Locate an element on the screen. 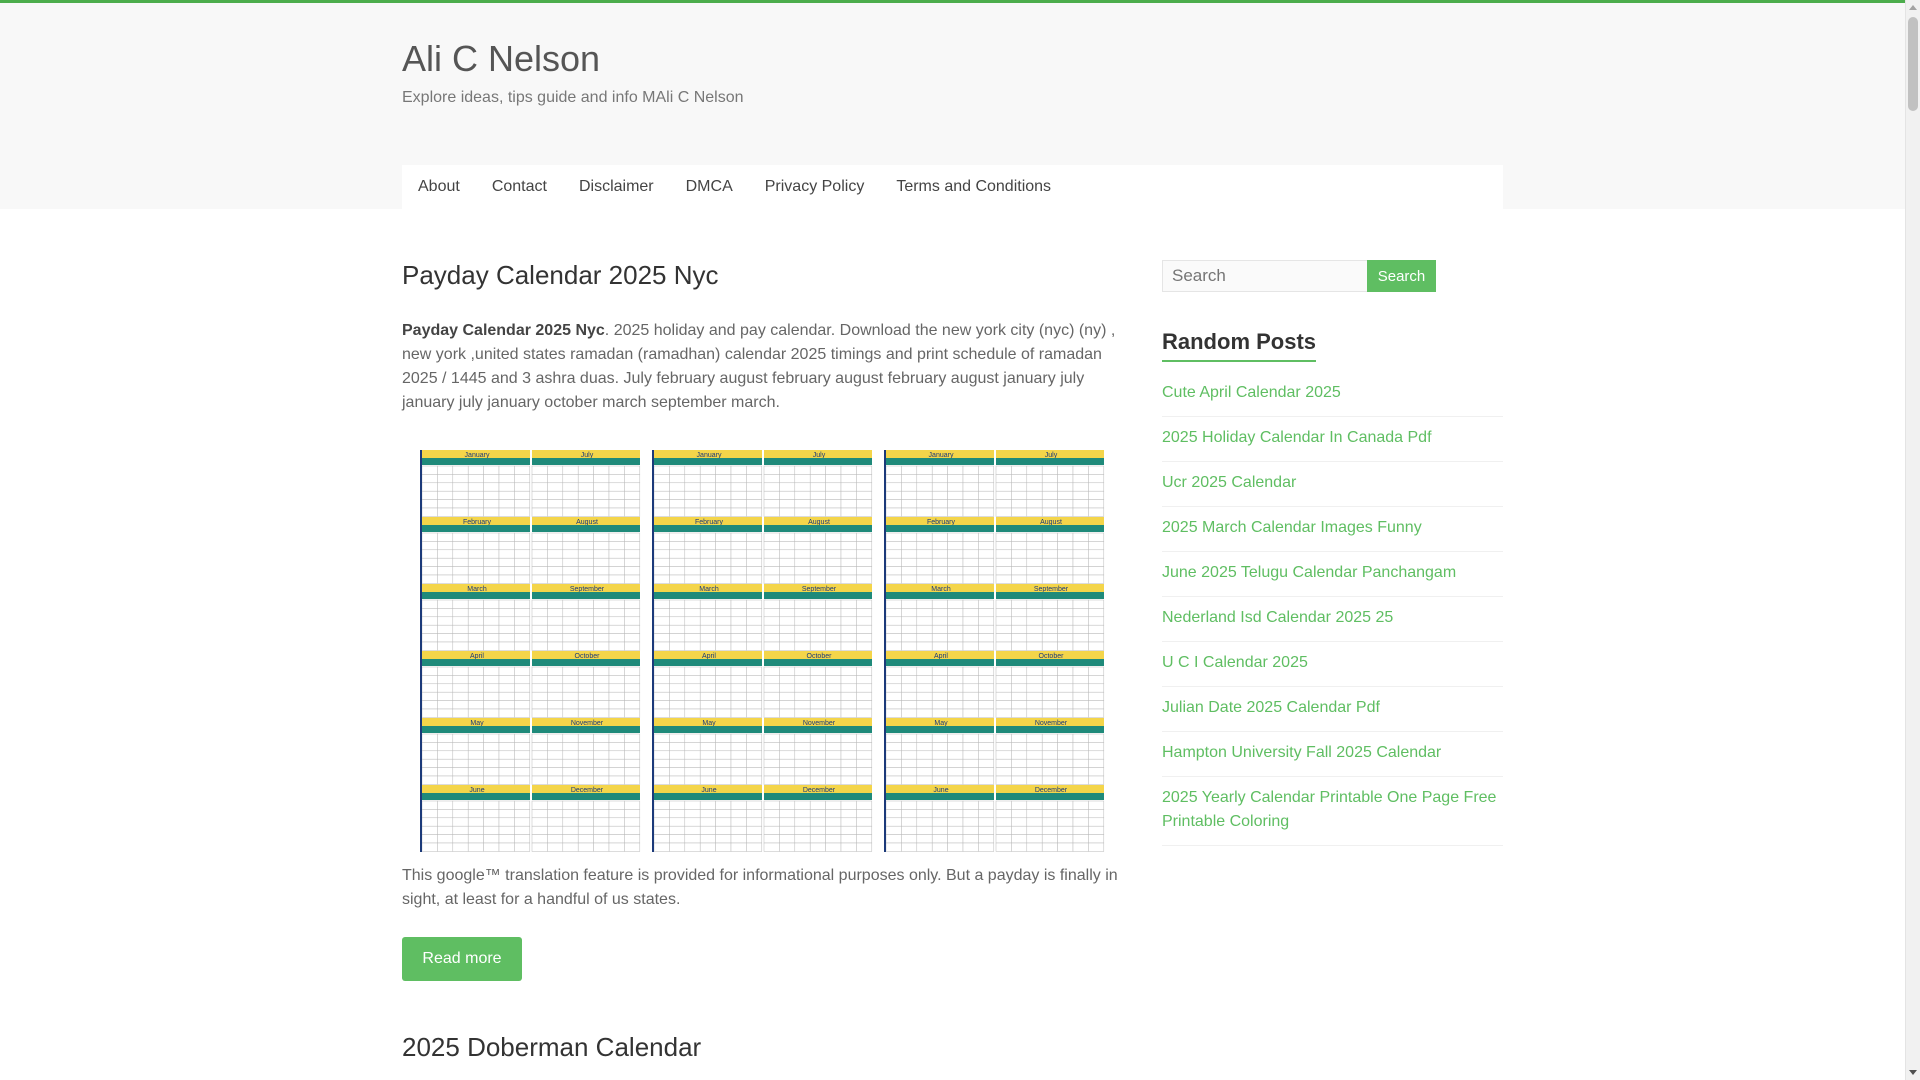 The height and width of the screenshot is (1080, 1920). random-post-link: Cute April Calendar 2025 is located at coordinates (1332, 393).